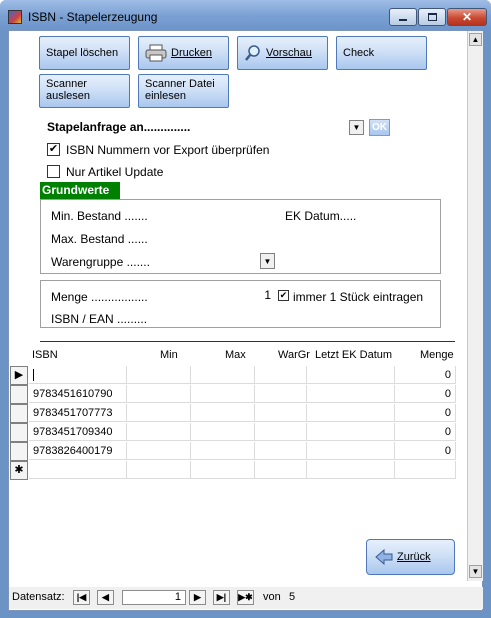  Describe the element at coordinates (245, 597) in the screenshot. I see `new-record-nav-icon: ▶✱` at that location.